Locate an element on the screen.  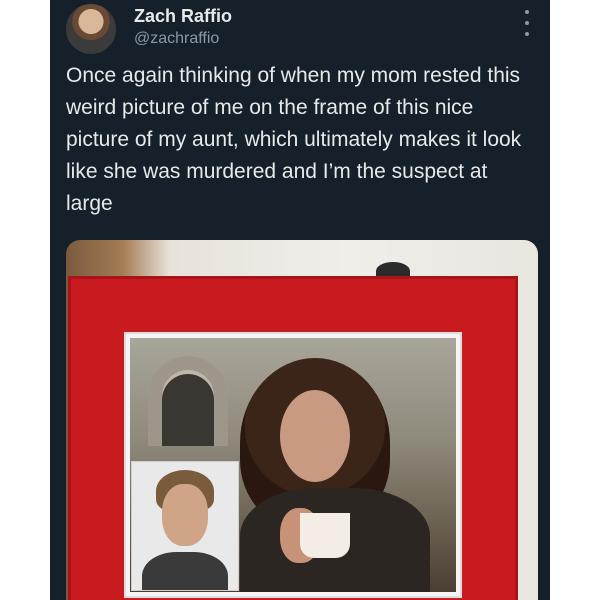
coffee-cup is located at coordinates (325, 535).